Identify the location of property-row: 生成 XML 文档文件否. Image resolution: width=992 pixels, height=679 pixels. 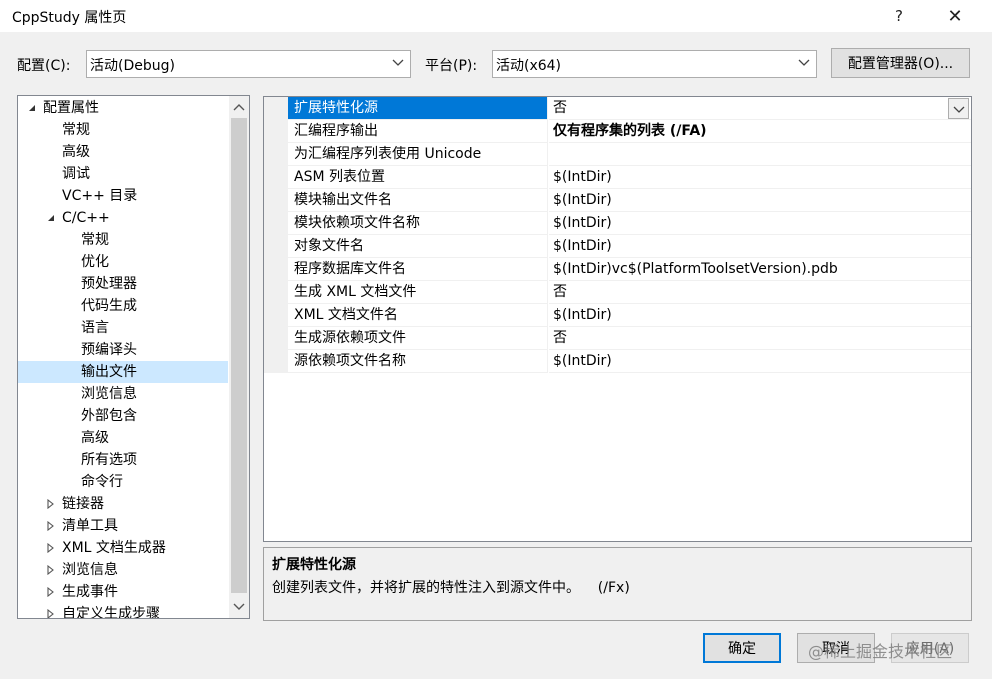
(629, 292).